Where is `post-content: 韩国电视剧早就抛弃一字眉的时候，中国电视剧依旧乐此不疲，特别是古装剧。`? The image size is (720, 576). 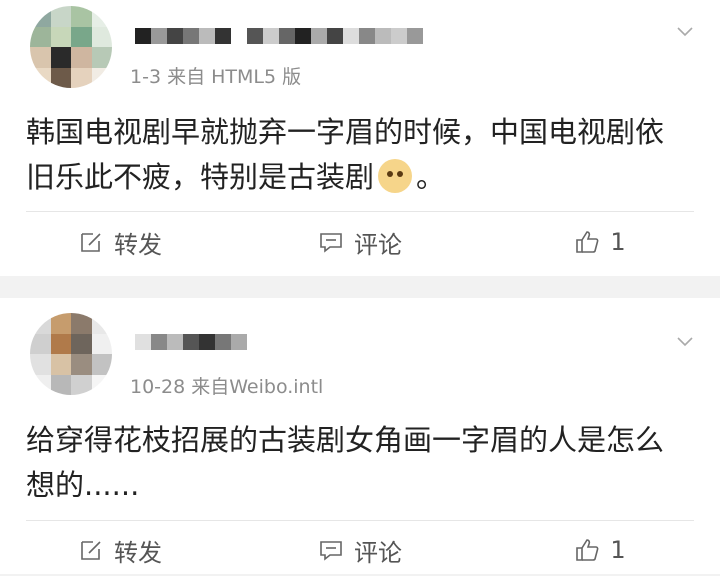
post-content: 韩国电视剧早就抛弃一字眉的时候，中国电视剧依旧乐此不疲，特别是古装剧。 is located at coordinates (358, 155).